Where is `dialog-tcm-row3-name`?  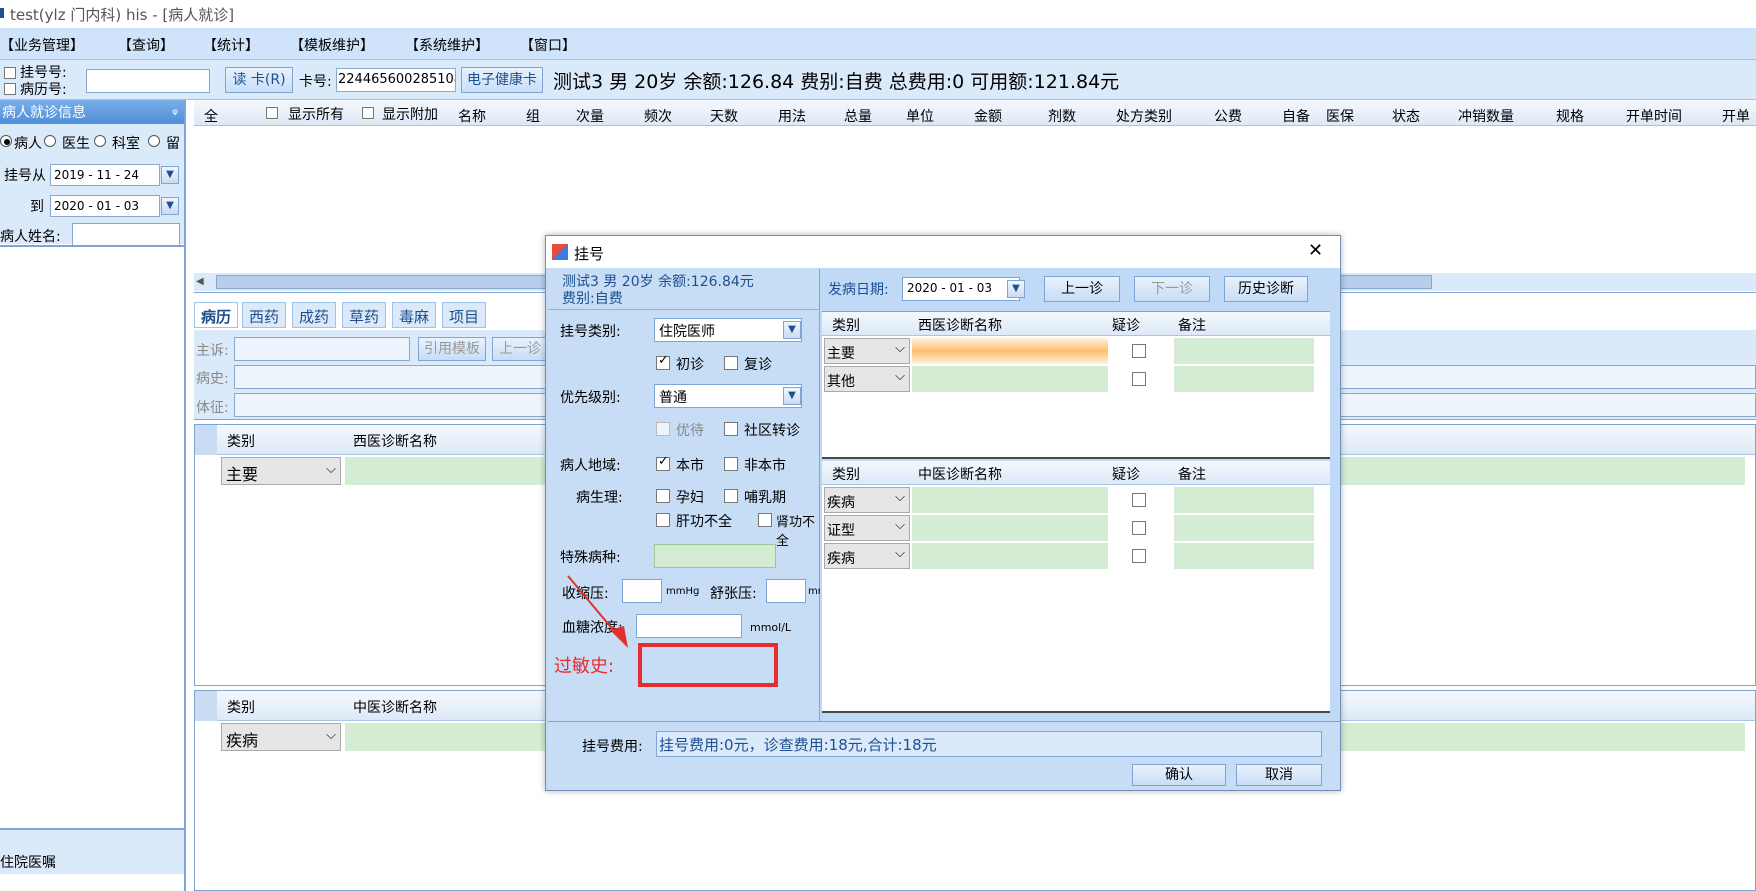
dialog-tcm-row3-name is located at coordinates (1010, 556).